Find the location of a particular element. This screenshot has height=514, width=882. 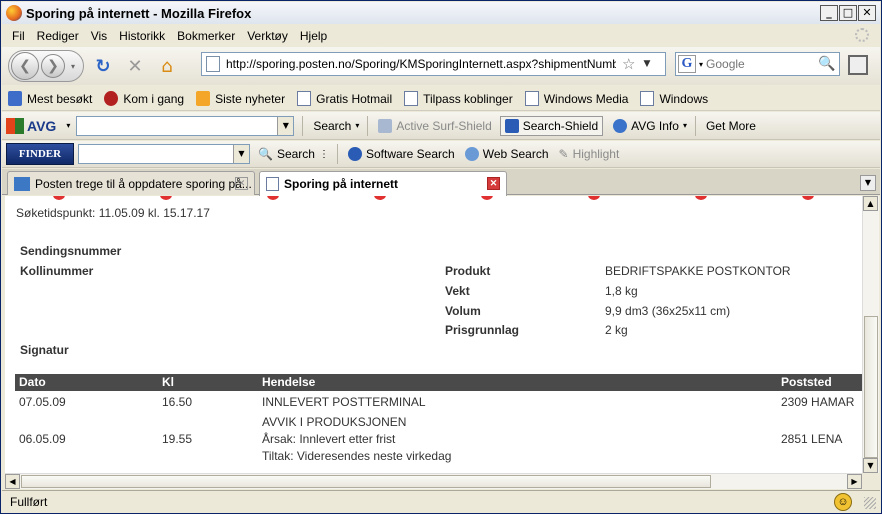

produkt-label: Produkt is located at coordinates (468, 271).